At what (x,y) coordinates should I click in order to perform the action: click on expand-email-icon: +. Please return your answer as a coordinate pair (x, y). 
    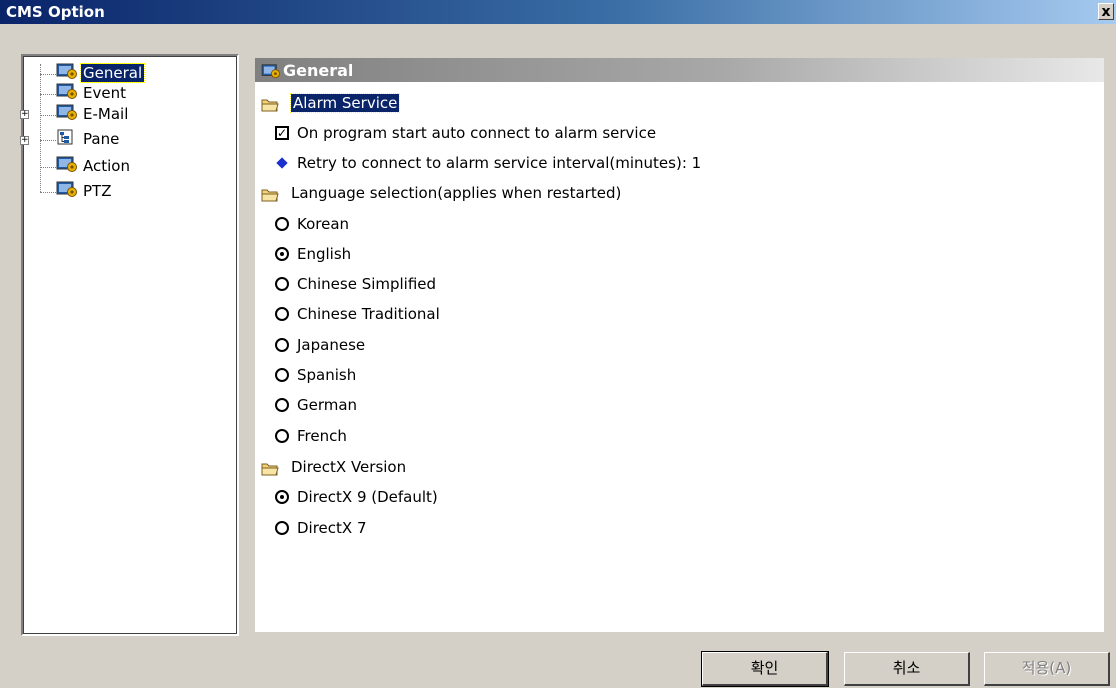
    Looking at the image, I should click on (24, 114).